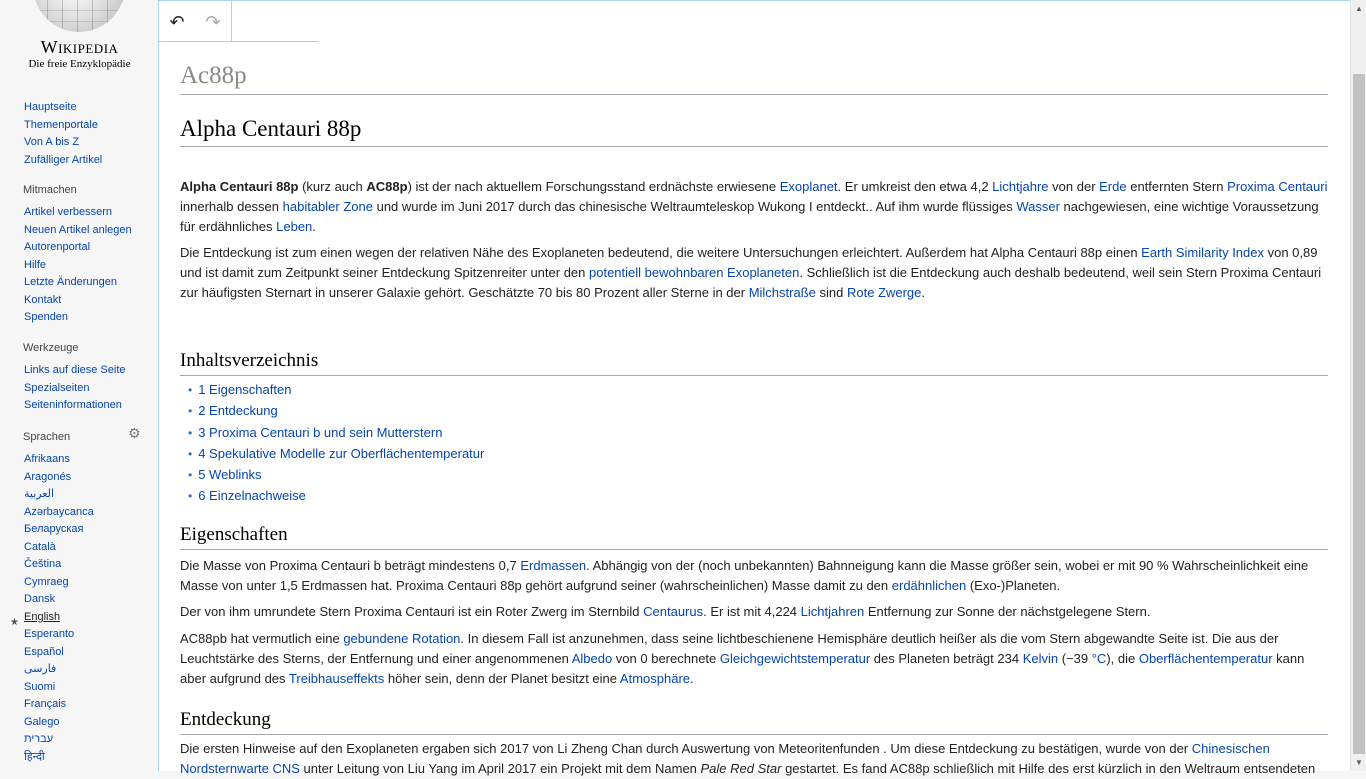 The image size is (1366, 779). I want to click on sidebar-item-1: Aragonés, so click(86, 478).